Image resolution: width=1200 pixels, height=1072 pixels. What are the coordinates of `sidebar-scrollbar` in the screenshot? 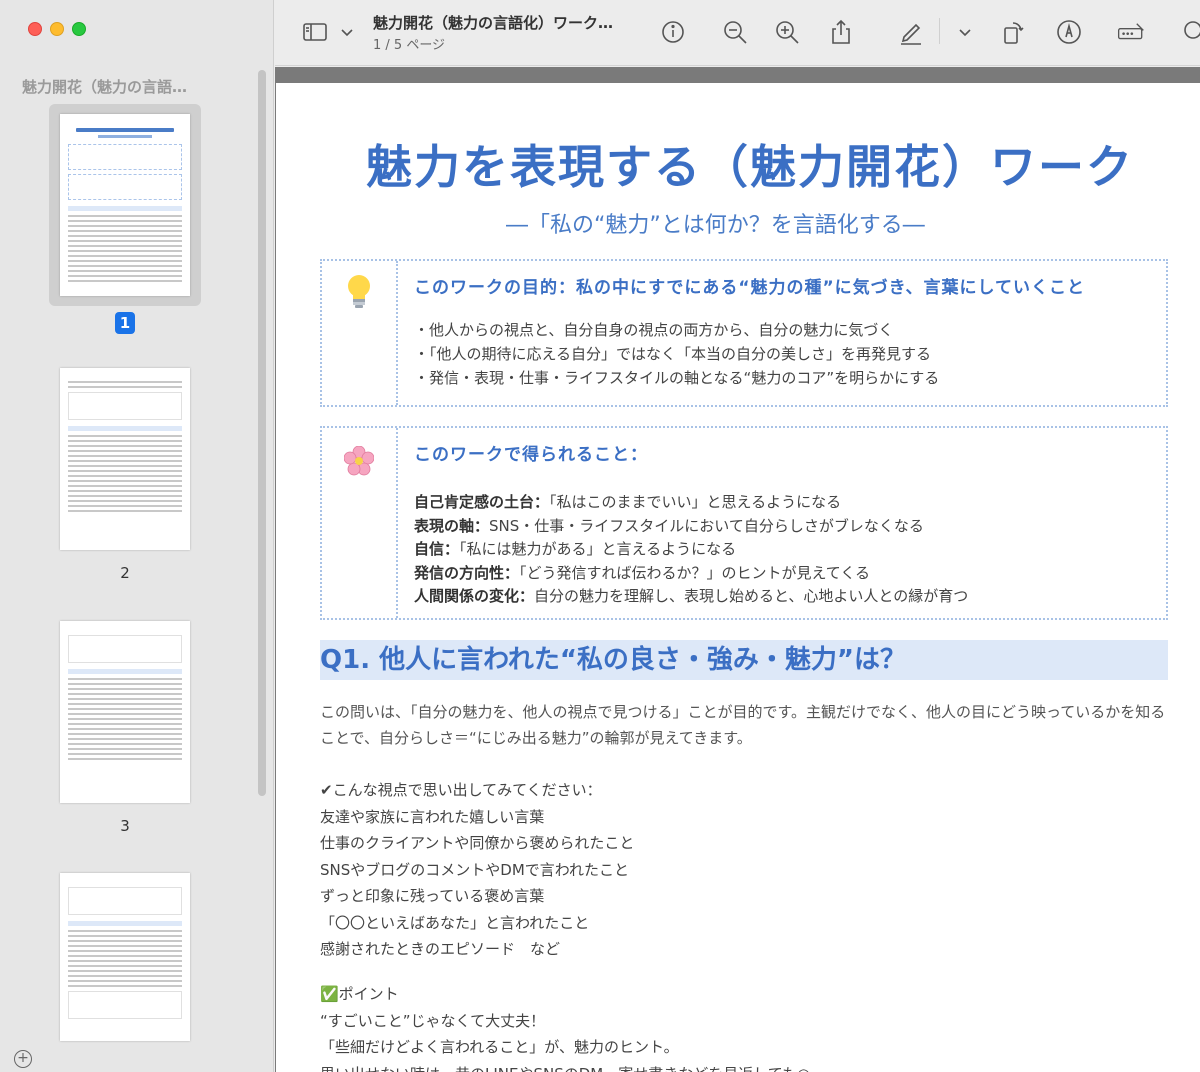 It's located at (262, 433).